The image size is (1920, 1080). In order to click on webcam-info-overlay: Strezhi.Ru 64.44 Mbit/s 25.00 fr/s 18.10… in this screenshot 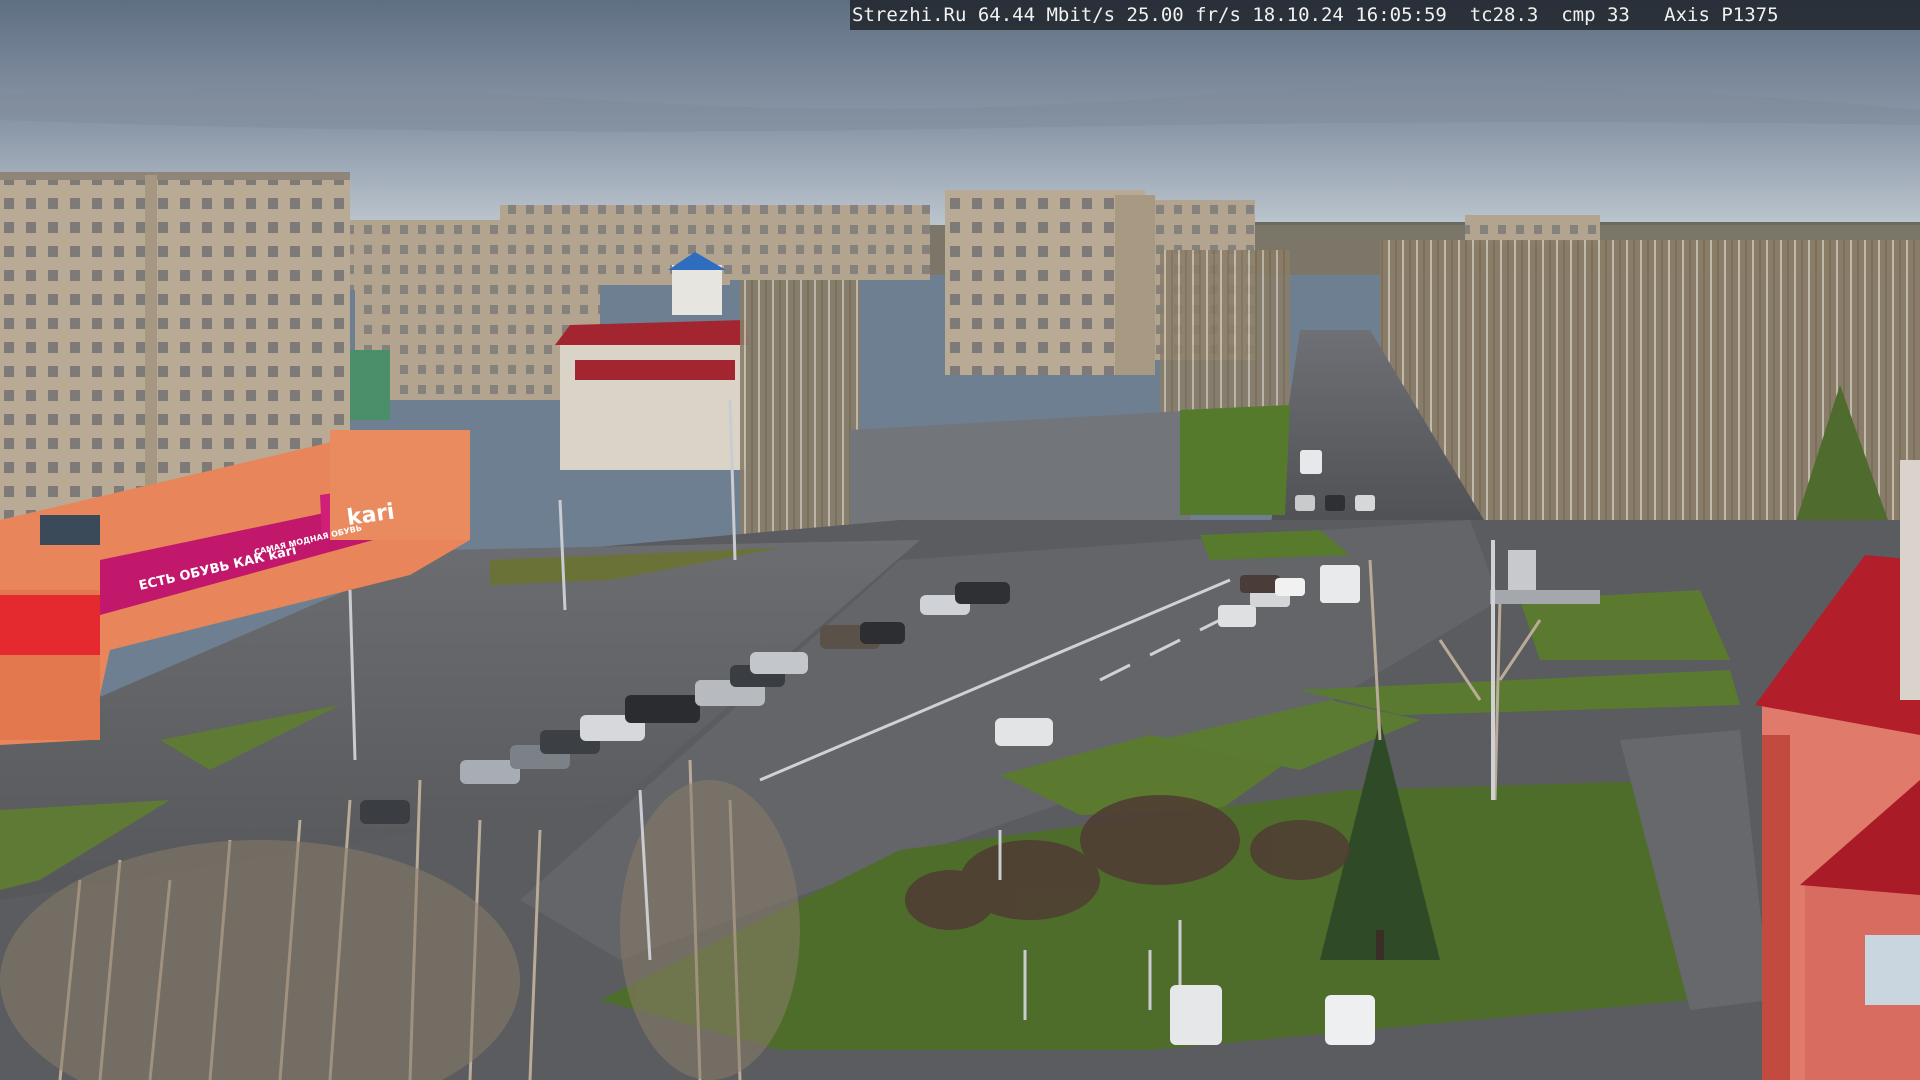, I will do `click(1385, 15)`.